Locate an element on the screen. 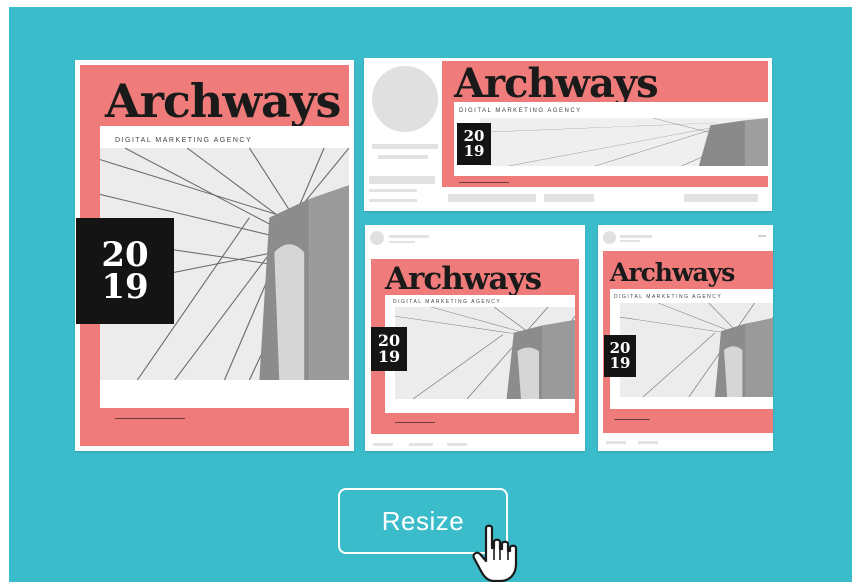 This screenshot has height=582, width=852. poster-tagline: DIGITAL MARKETING AGENCY is located at coordinates (184, 140).